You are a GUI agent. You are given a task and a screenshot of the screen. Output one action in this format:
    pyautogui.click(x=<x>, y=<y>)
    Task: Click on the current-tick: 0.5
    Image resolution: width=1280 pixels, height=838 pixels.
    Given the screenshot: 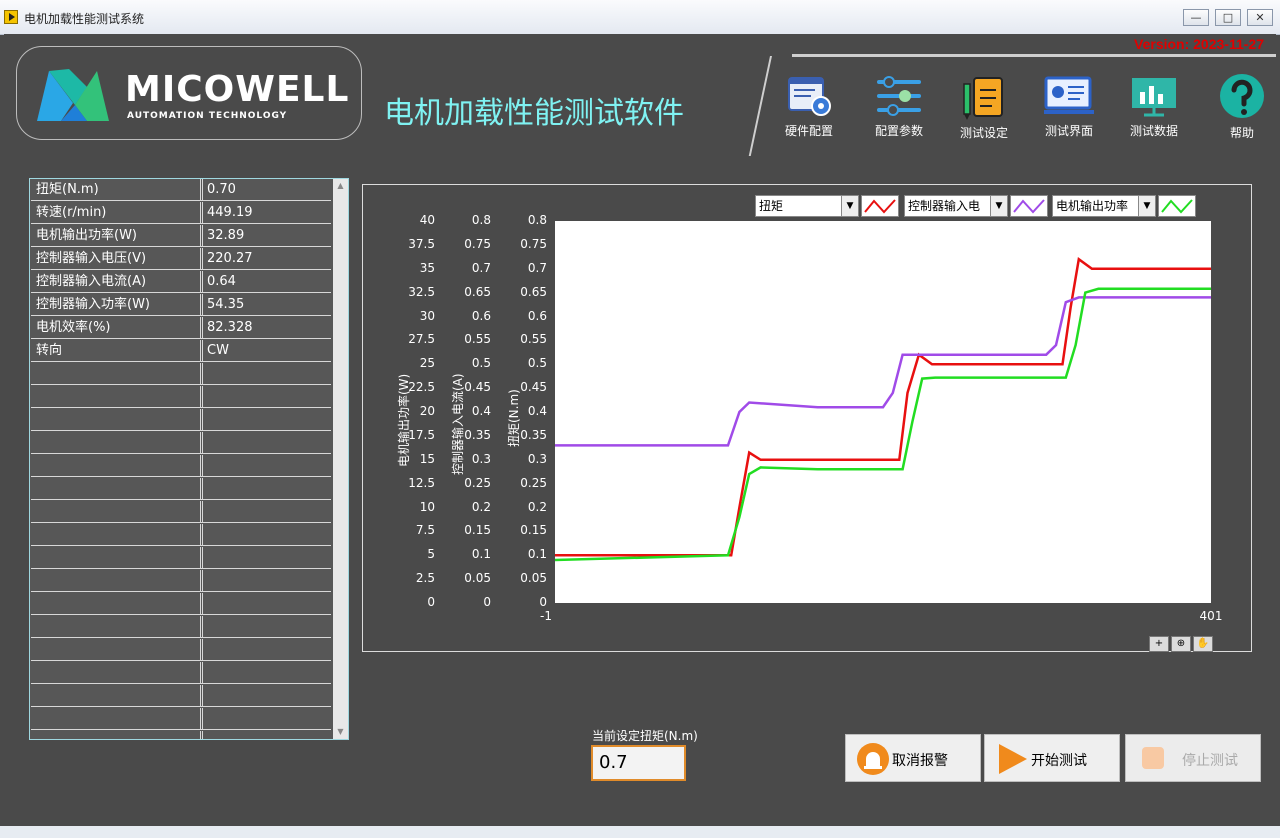 What is the action you would take?
    pyautogui.click(x=481, y=363)
    